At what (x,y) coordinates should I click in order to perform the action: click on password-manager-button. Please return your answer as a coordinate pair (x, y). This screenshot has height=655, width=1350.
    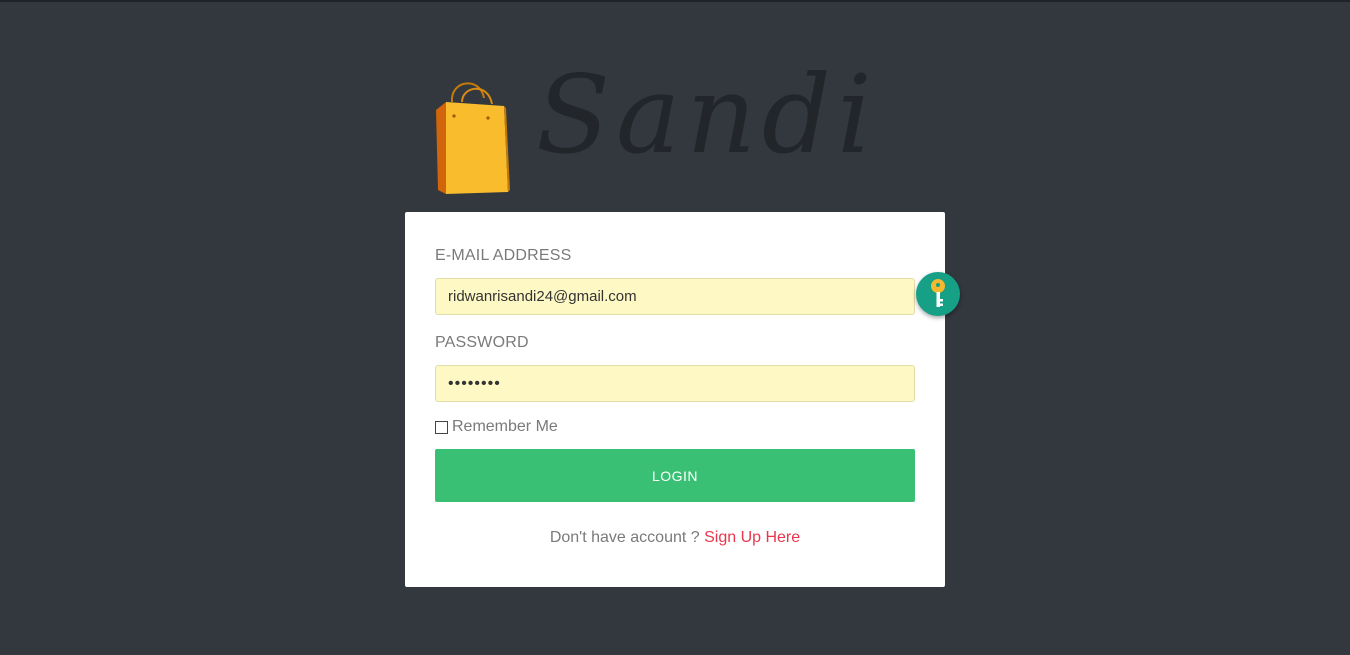
    Looking at the image, I should click on (938, 294).